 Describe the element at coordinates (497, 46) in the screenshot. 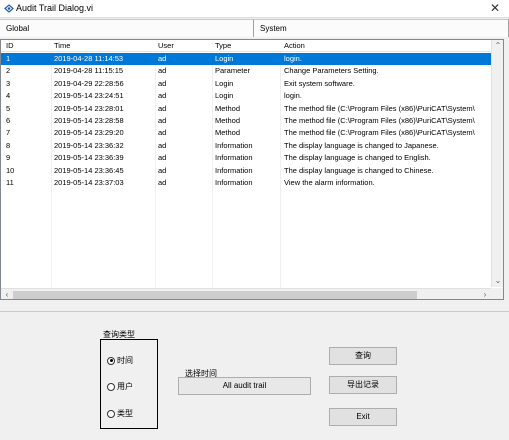

I see `scroll-up-icon: ⌃` at that location.